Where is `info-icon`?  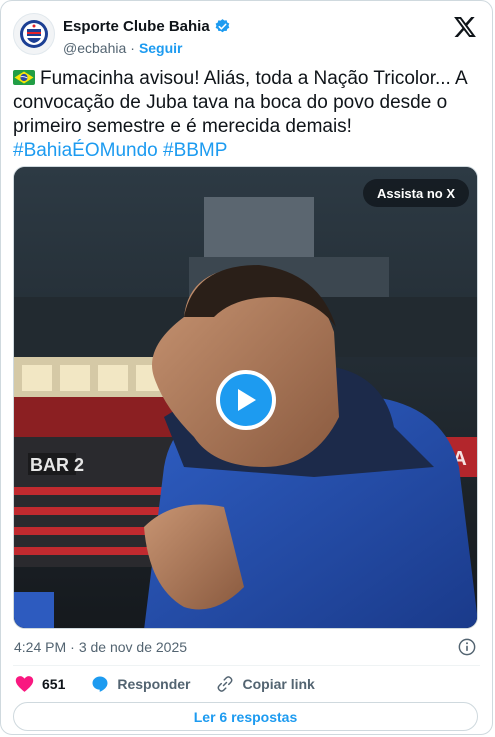 info-icon is located at coordinates (467, 647).